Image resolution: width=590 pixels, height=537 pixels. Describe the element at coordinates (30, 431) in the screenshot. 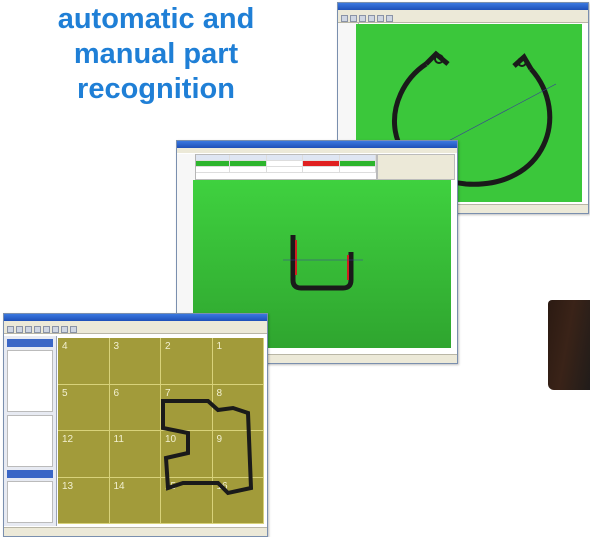

I see `settings-panel` at that location.